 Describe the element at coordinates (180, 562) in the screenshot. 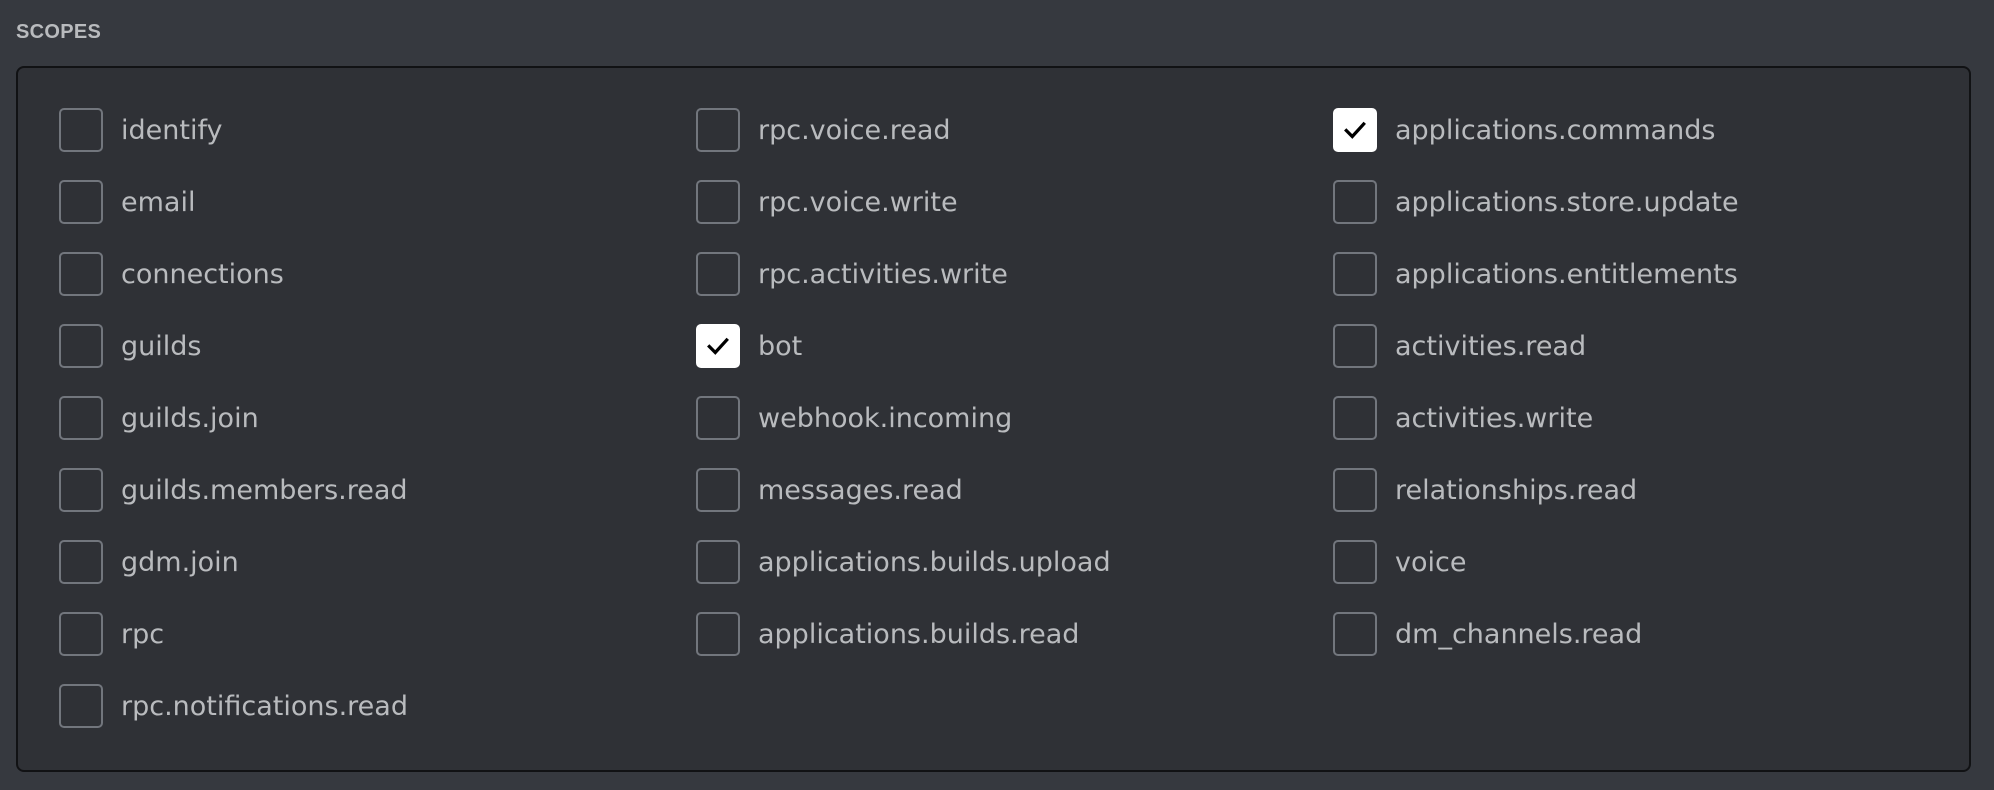

I see `scope-label: gdm.join` at that location.